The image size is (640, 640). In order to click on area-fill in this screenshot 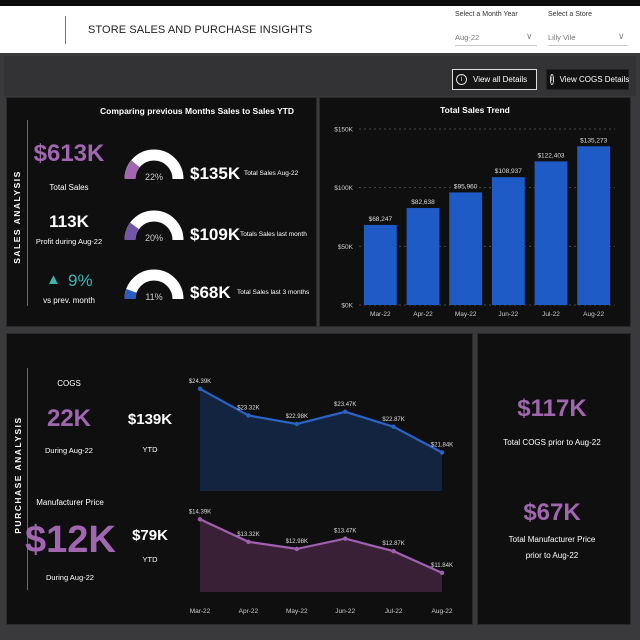, I will do `click(321, 439)`.